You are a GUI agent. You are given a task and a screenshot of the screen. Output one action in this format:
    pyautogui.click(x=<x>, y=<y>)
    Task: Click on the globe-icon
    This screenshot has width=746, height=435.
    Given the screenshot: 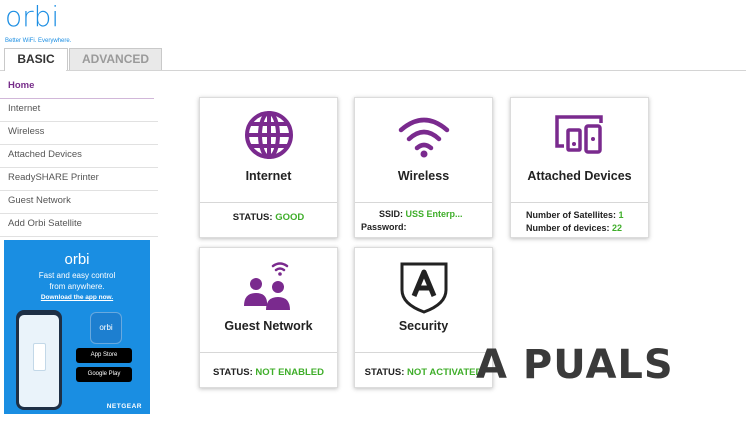 What is the action you would take?
    pyautogui.click(x=268, y=135)
    